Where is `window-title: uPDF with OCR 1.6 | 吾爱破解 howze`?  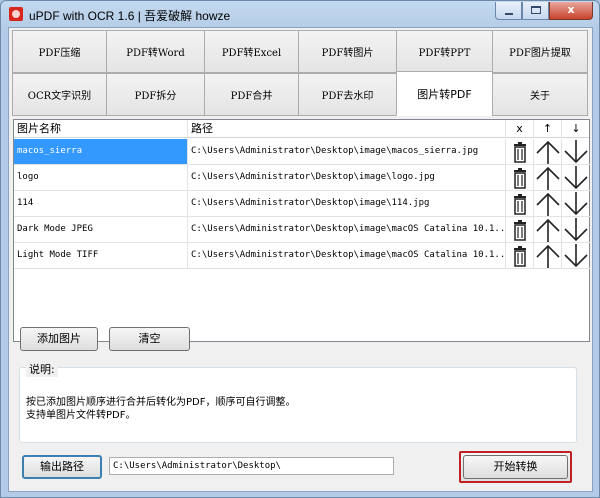
window-title: uPDF with OCR 1.6 | 吾爱破解 howze is located at coordinates (130, 16).